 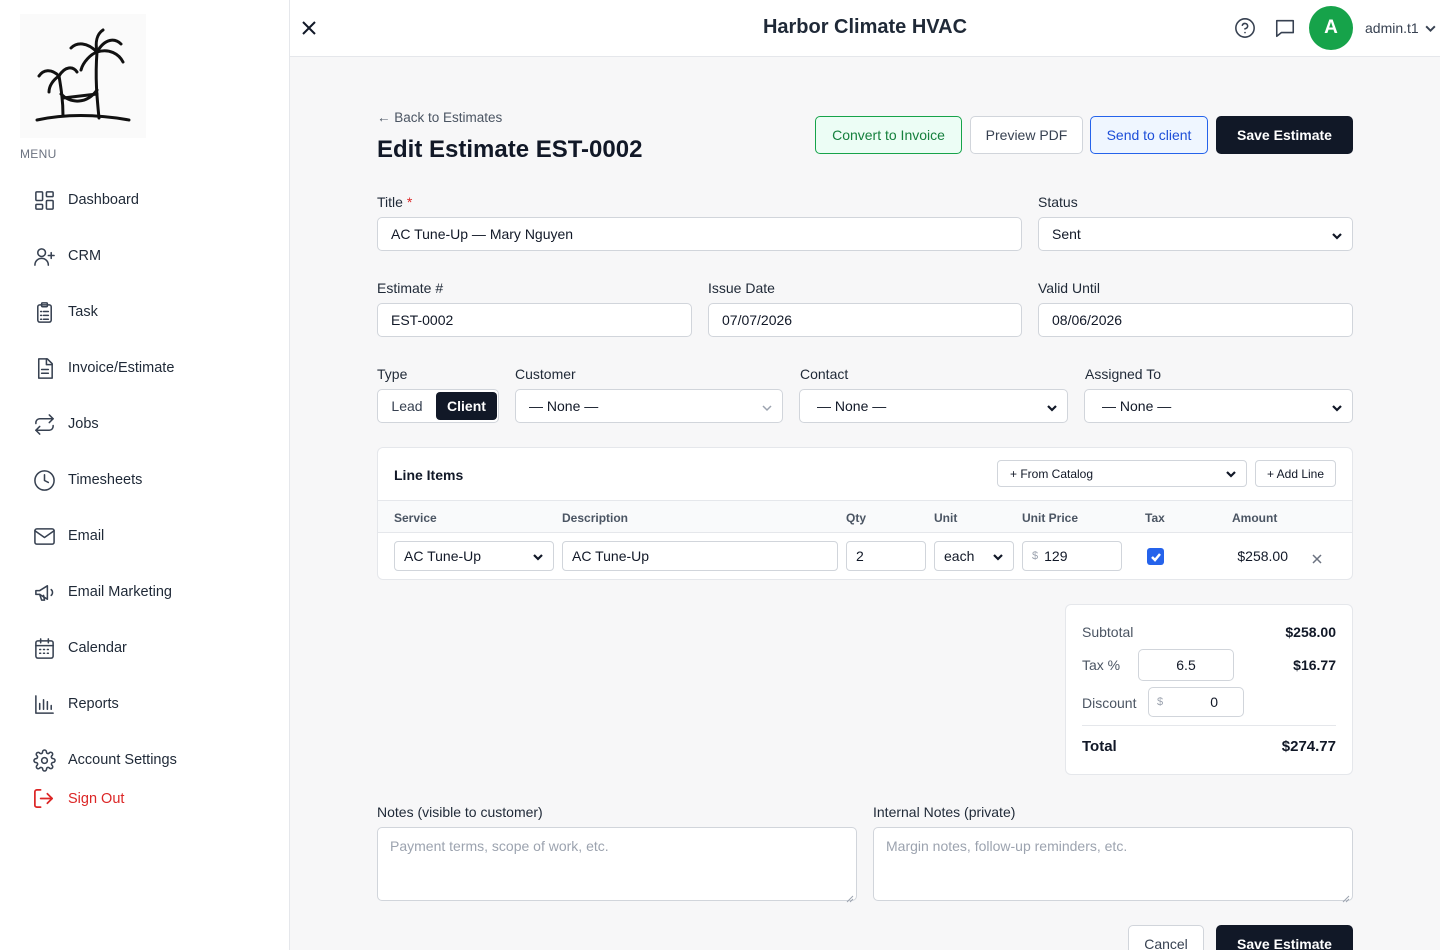 What do you see at coordinates (1109, 703) in the screenshot?
I see `discount-label: Discount` at bounding box center [1109, 703].